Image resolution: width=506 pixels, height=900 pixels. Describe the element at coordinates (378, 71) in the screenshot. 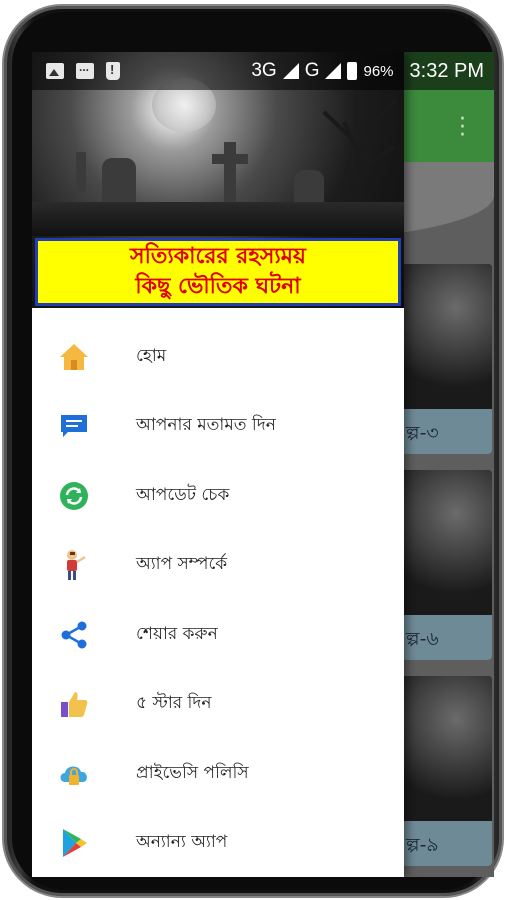

I see `battery-percent: 96%` at that location.